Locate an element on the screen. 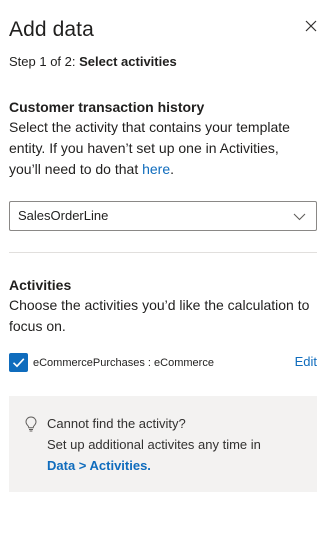 The height and width of the screenshot is (556, 330). activities-section-heading: Activities is located at coordinates (40, 285).